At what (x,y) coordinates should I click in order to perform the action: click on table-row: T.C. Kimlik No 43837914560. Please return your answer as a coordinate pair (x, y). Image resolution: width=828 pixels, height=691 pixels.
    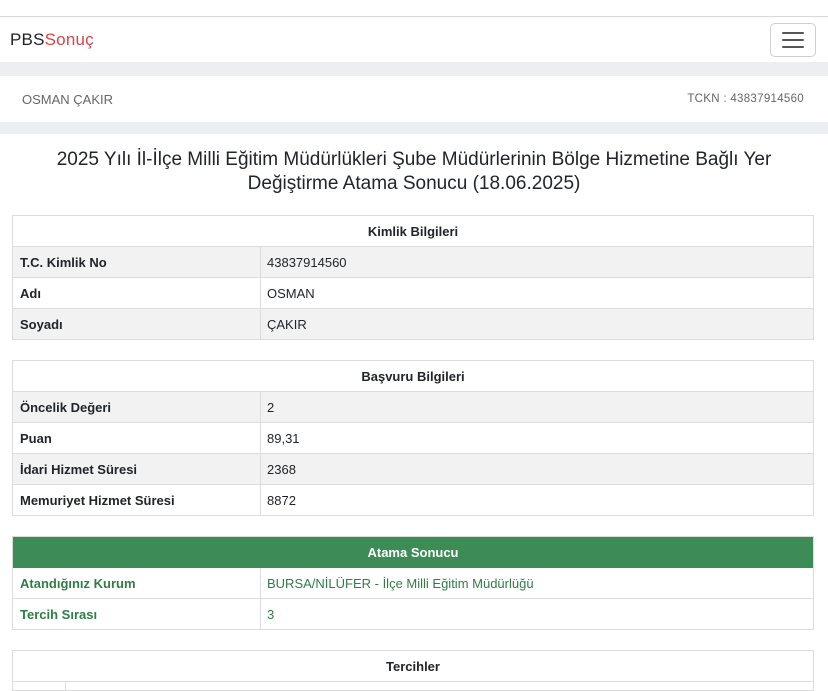
    Looking at the image, I should click on (413, 262).